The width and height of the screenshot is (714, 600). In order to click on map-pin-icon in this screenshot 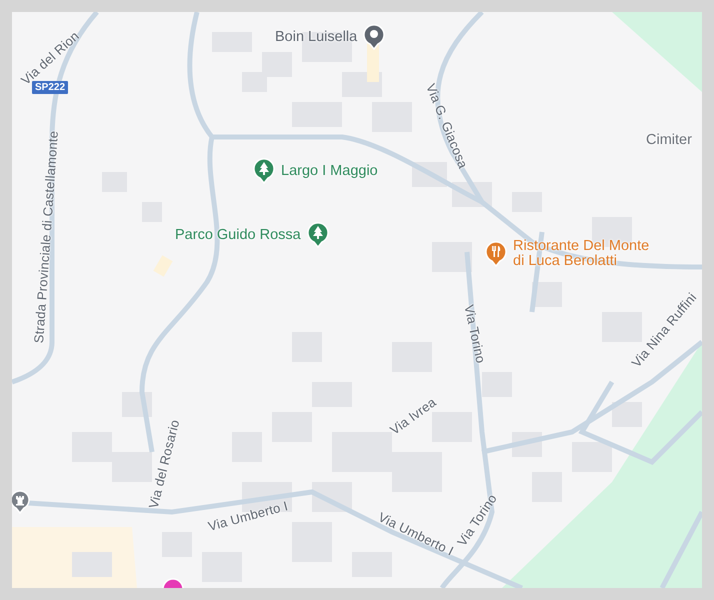, I will do `click(173, 583)`.